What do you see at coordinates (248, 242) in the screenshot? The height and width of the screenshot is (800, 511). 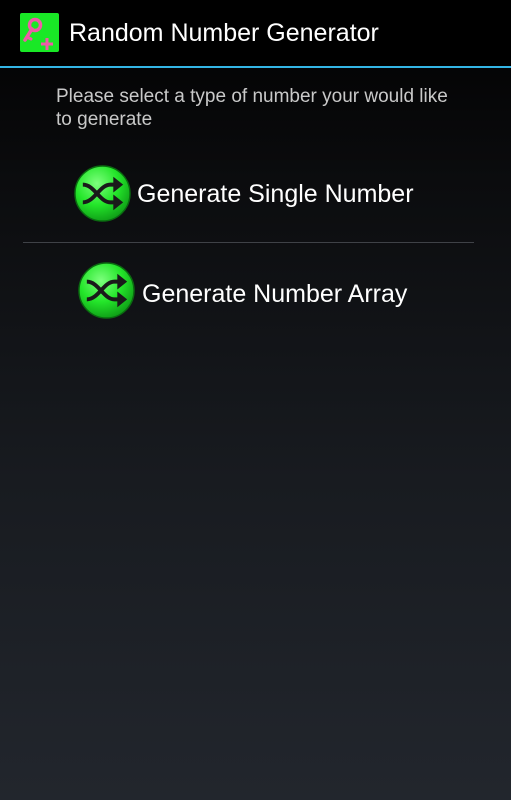 I see `list-divider` at bounding box center [248, 242].